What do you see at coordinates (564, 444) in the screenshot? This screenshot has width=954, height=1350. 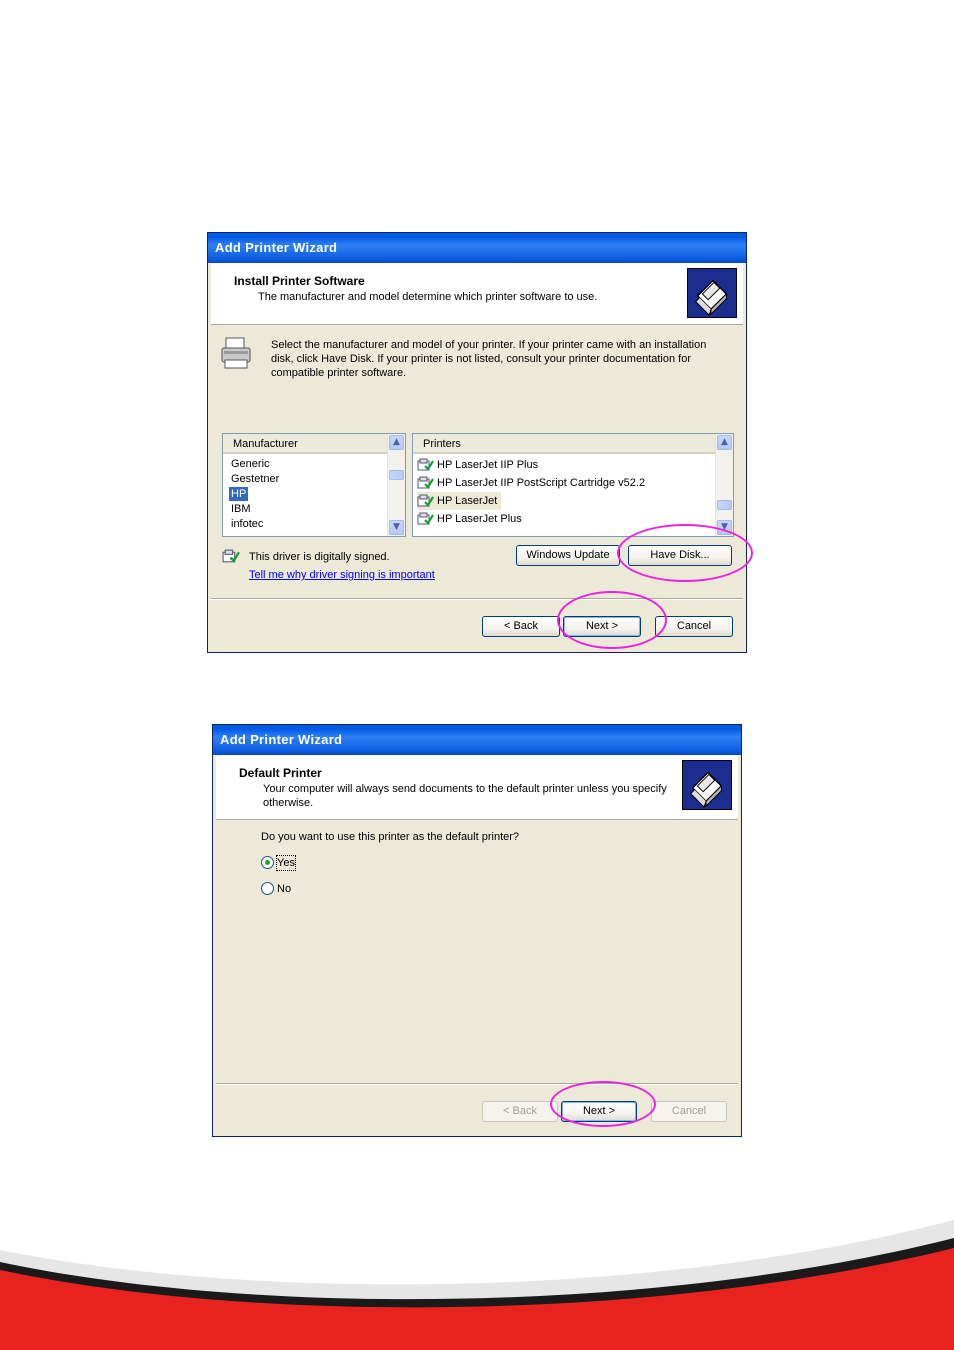 I see `printers-column-header: Printers` at bounding box center [564, 444].